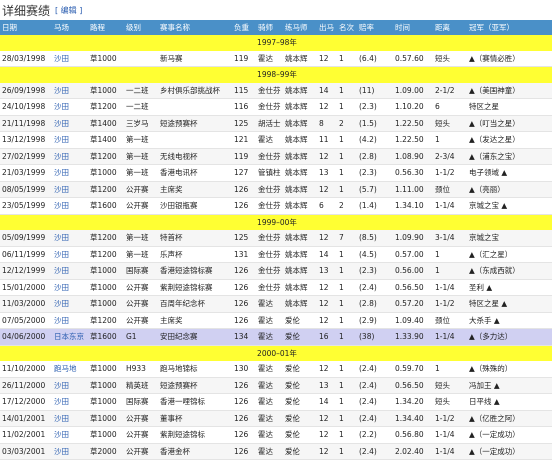 This screenshot has height=460, width=552. I want to click on table-cell: 0.56.50, so click(413, 287).